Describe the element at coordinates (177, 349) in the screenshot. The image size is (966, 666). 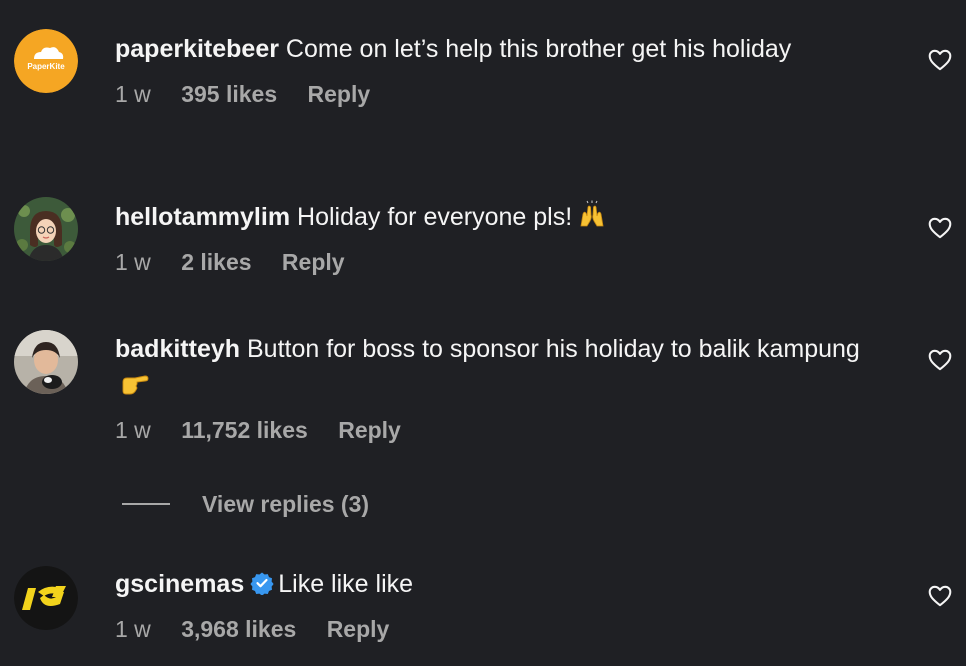
I see `username: badkitteyh` at that location.